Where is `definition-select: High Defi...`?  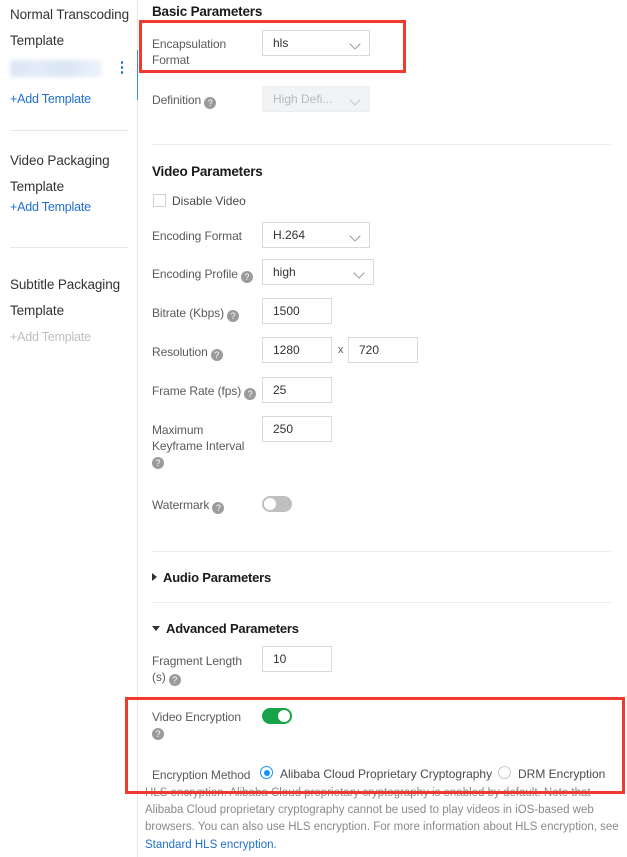 definition-select: High Defi... is located at coordinates (316, 99).